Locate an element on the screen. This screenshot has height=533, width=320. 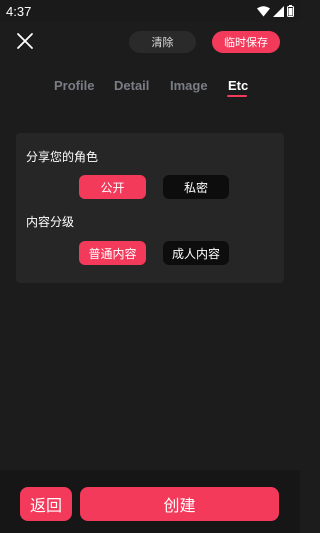
tab-profile: Profile is located at coordinates (74, 85).